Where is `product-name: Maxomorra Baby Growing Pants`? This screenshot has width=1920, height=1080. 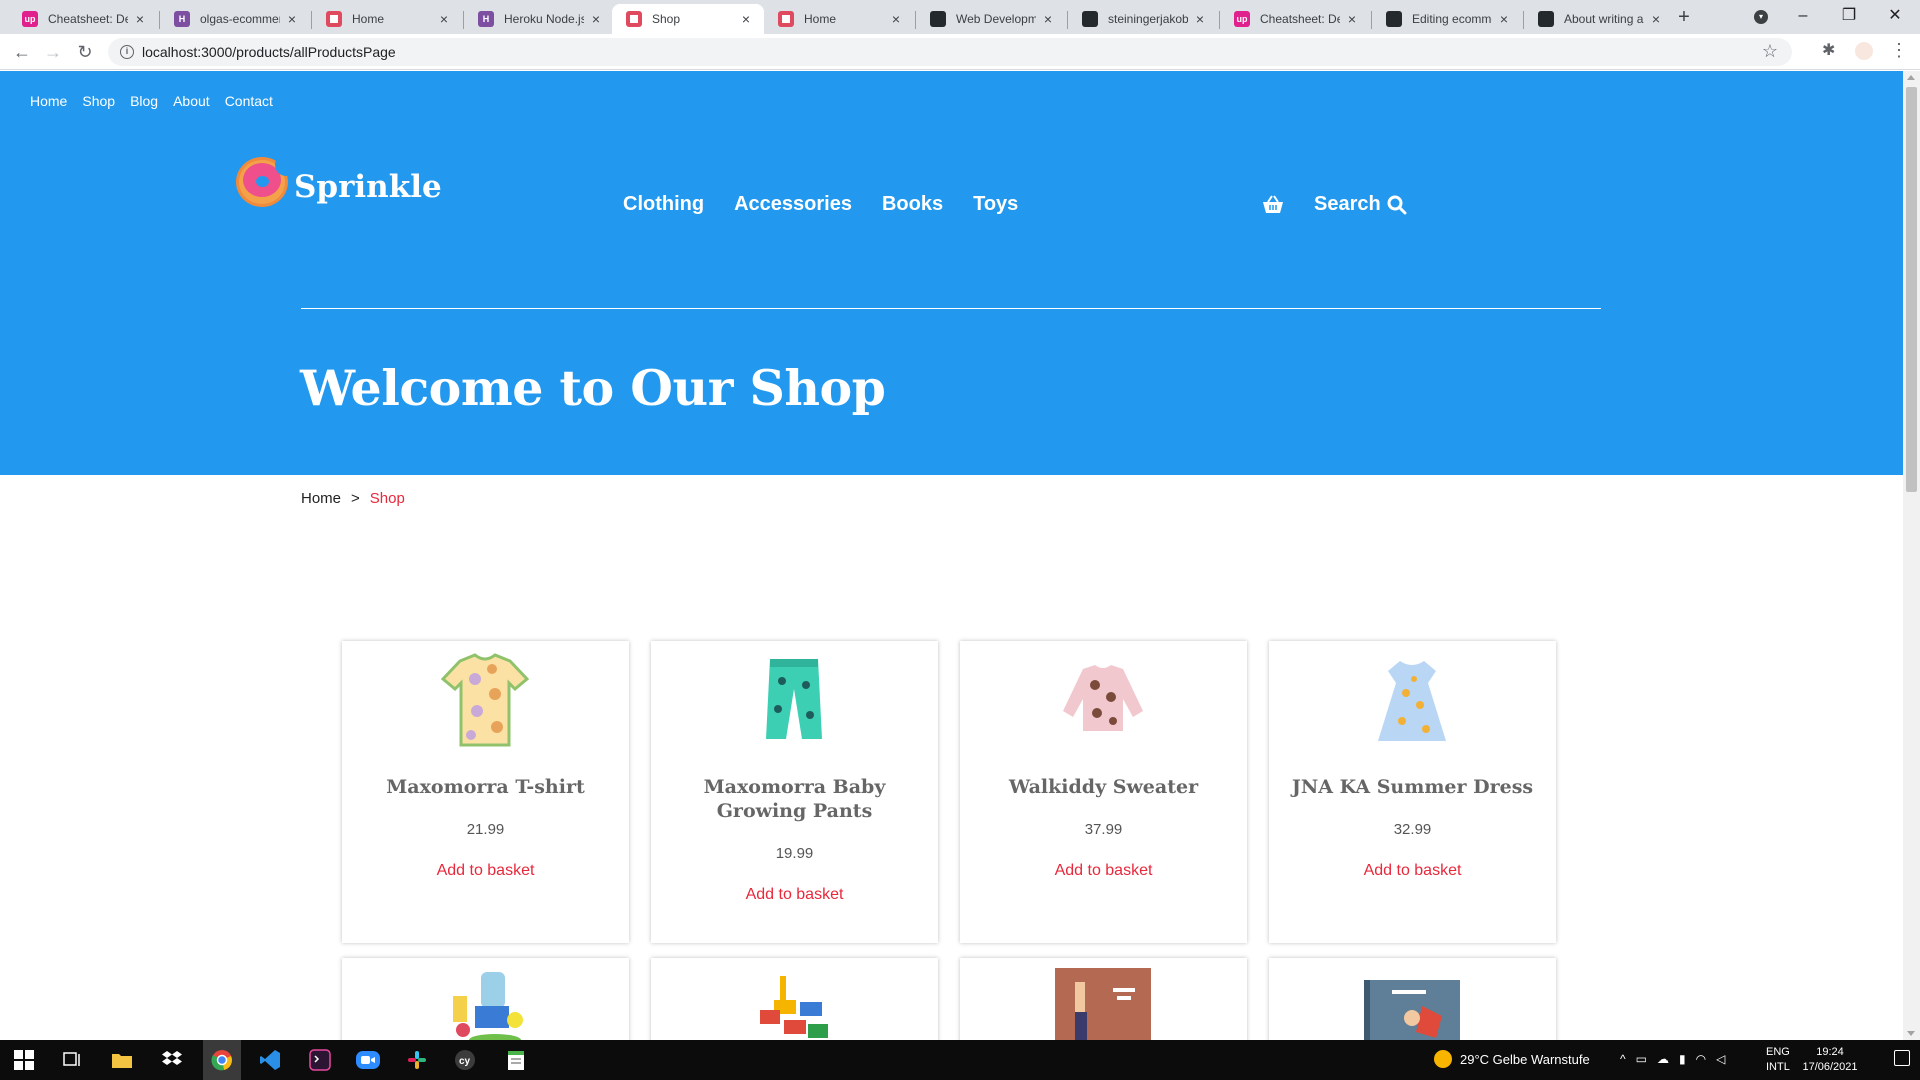 product-name: Maxomorra Baby Growing Pants is located at coordinates (794, 799).